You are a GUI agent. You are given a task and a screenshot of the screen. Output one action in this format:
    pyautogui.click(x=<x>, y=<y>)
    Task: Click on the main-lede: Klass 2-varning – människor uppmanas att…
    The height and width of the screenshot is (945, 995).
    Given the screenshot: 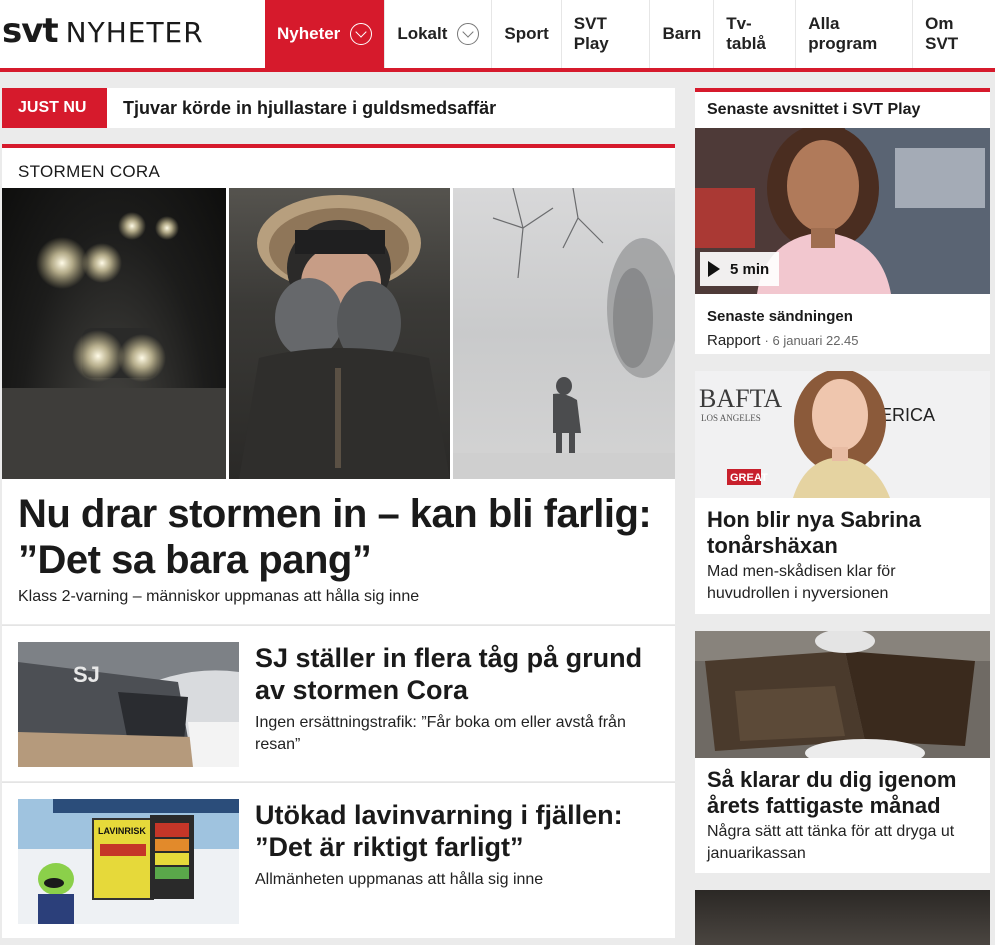 What is the action you would take?
    pyautogui.click(x=219, y=596)
    